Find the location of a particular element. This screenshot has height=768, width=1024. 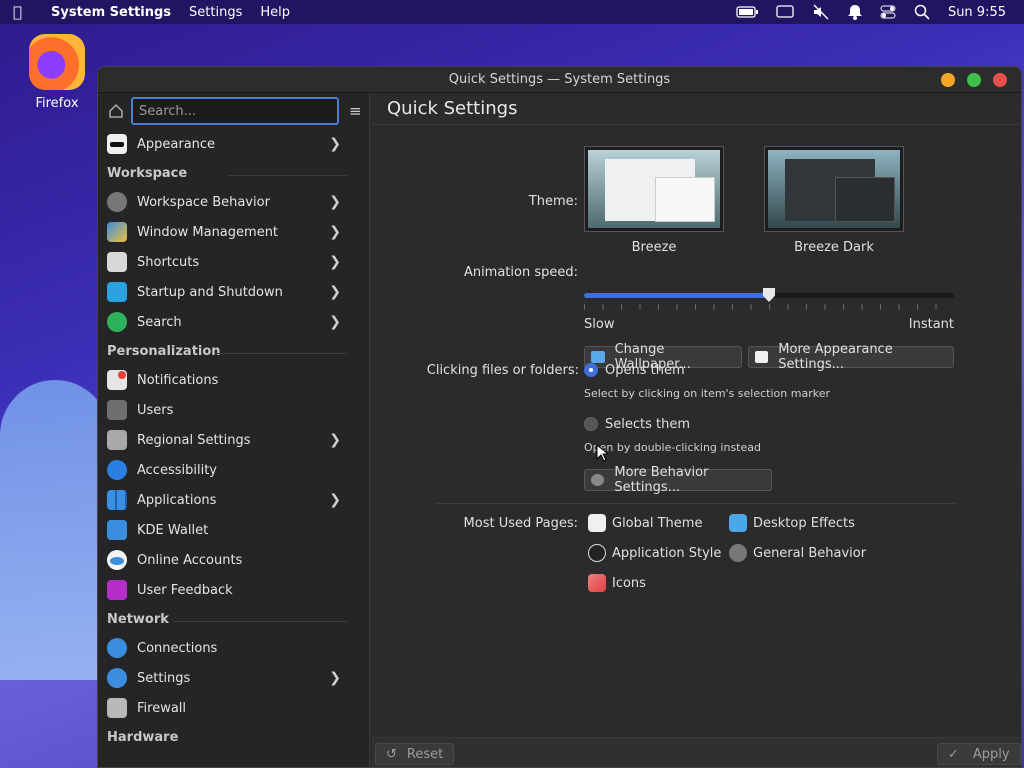

home-icon is located at coordinates (116, 111).